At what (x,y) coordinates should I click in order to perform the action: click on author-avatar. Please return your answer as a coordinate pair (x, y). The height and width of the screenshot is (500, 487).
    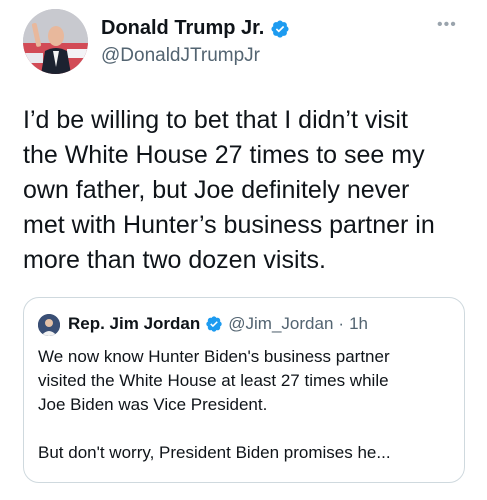
    Looking at the image, I should click on (55, 41).